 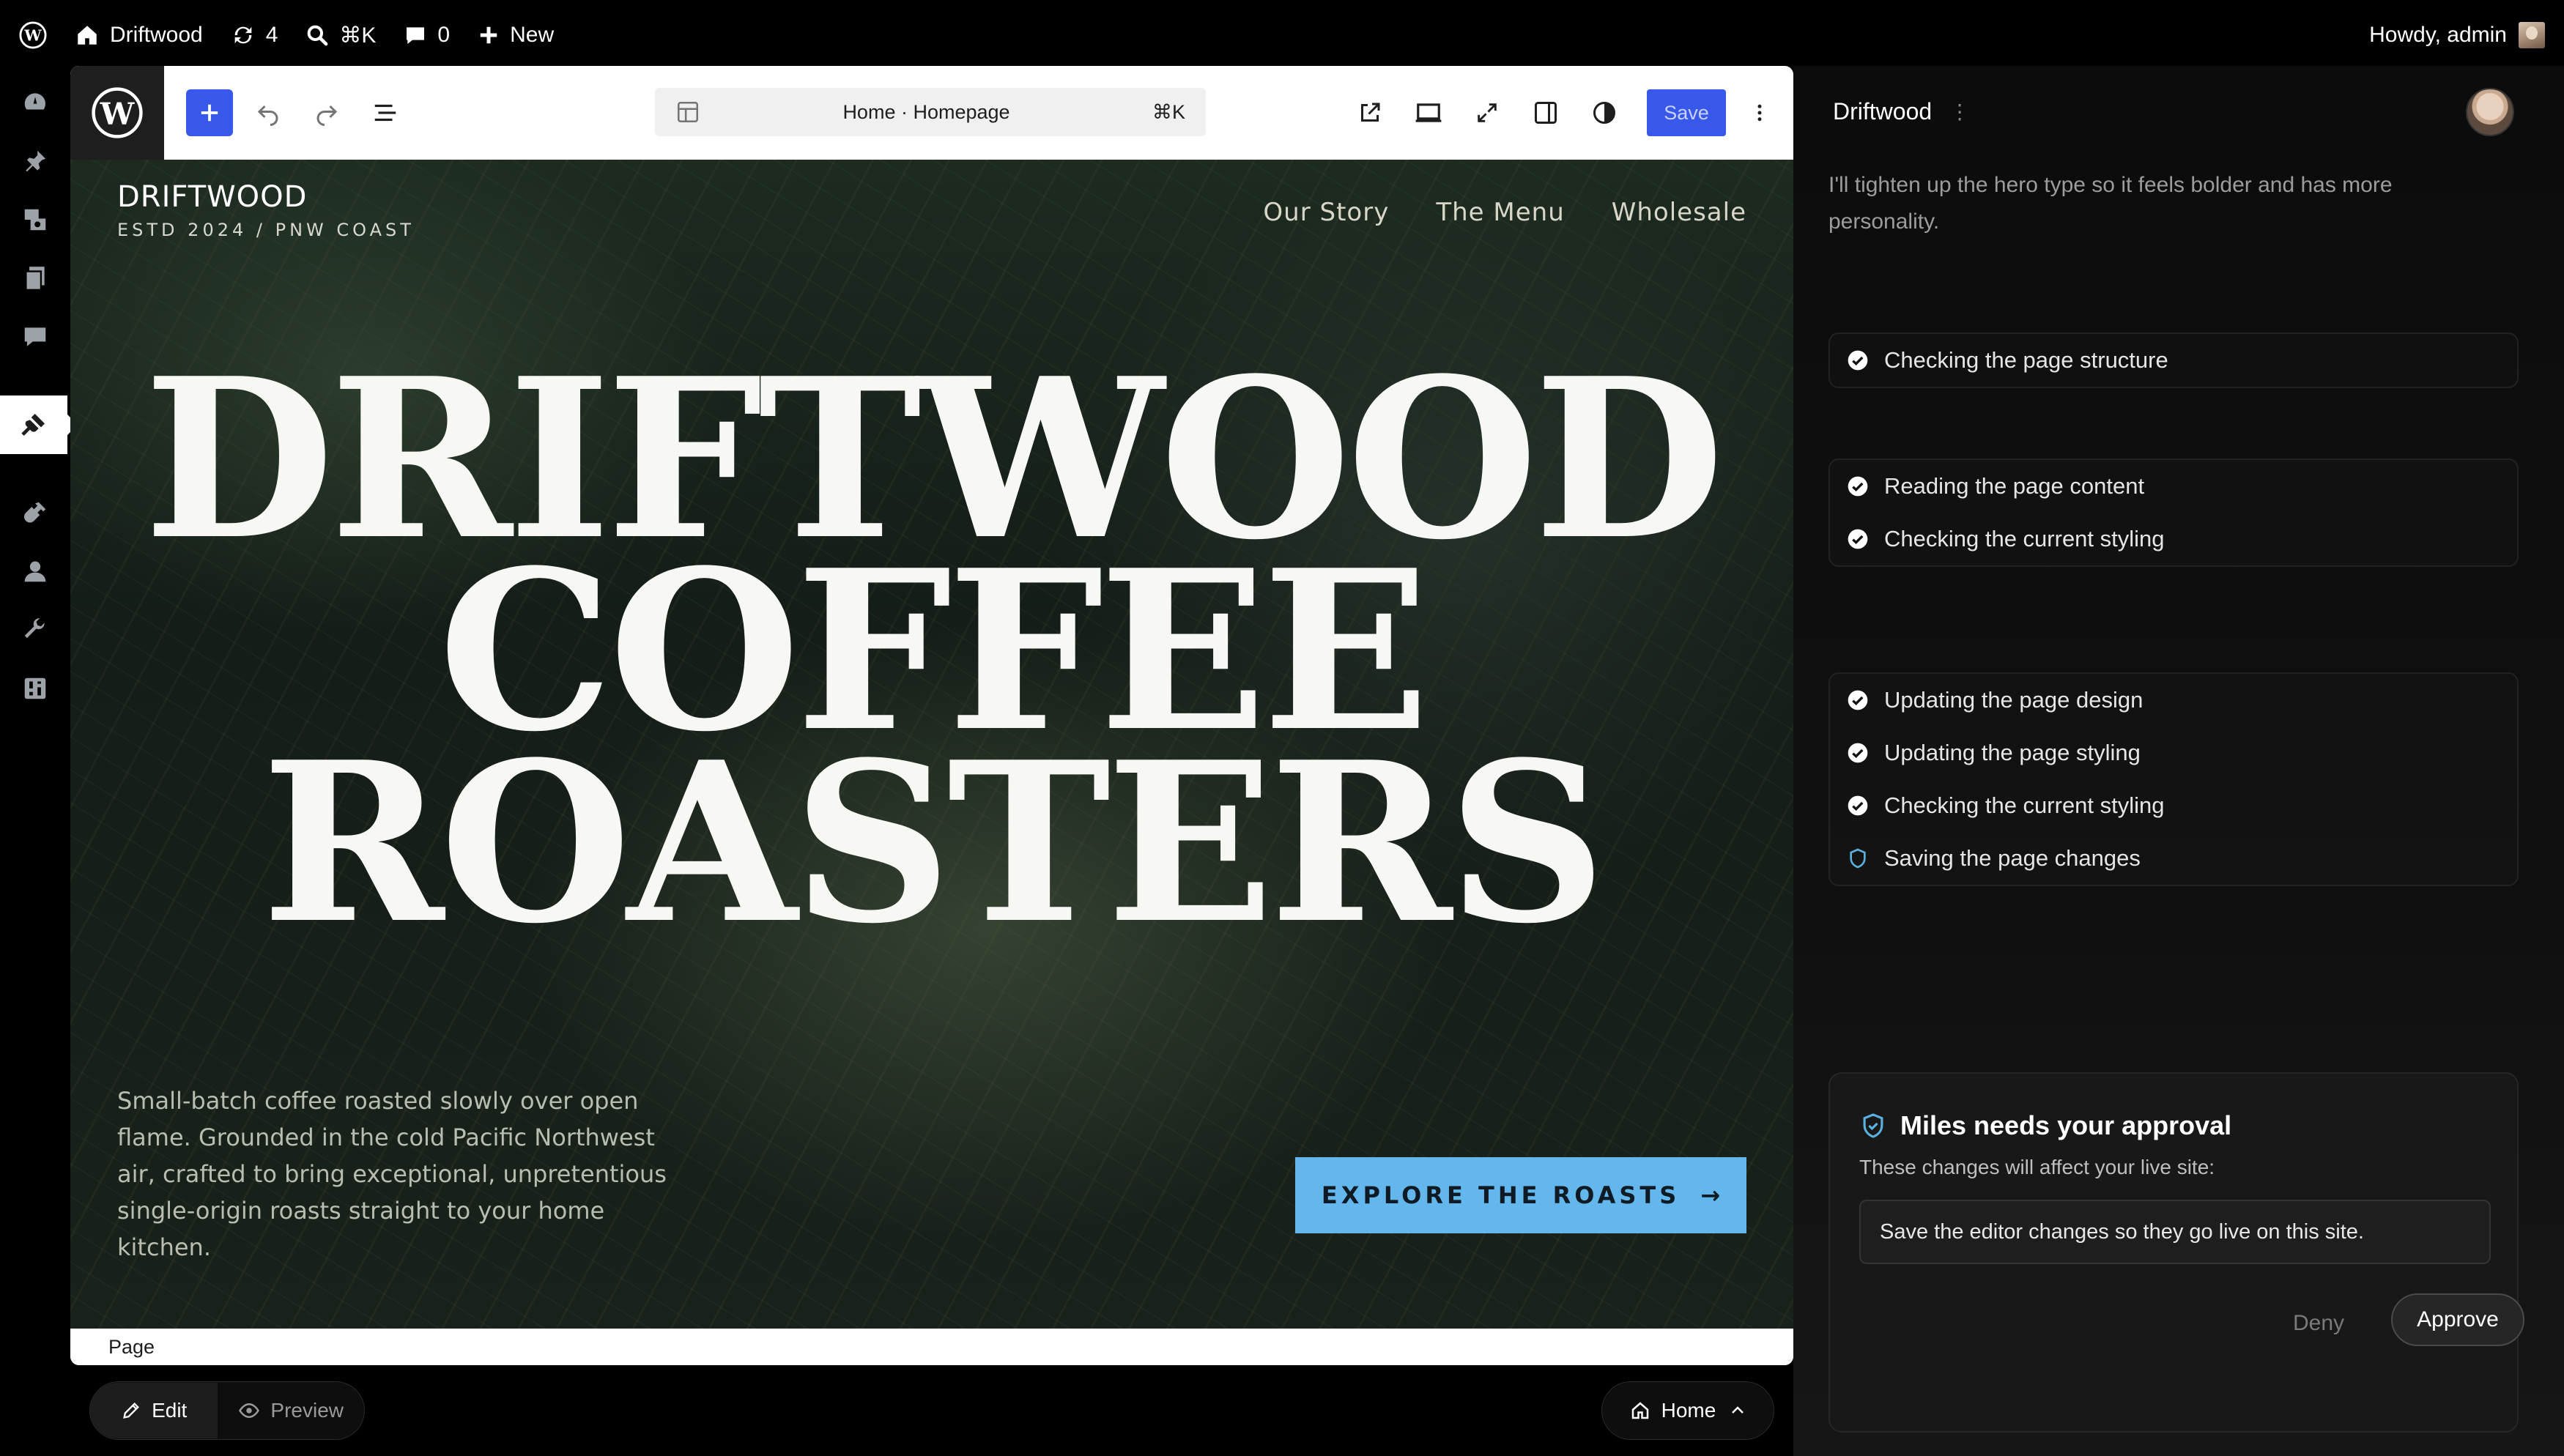 What do you see at coordinates (931, 1347) in the screenshot?
I see `block-breadcrumb: Page` at bounding box center [931, 1347].